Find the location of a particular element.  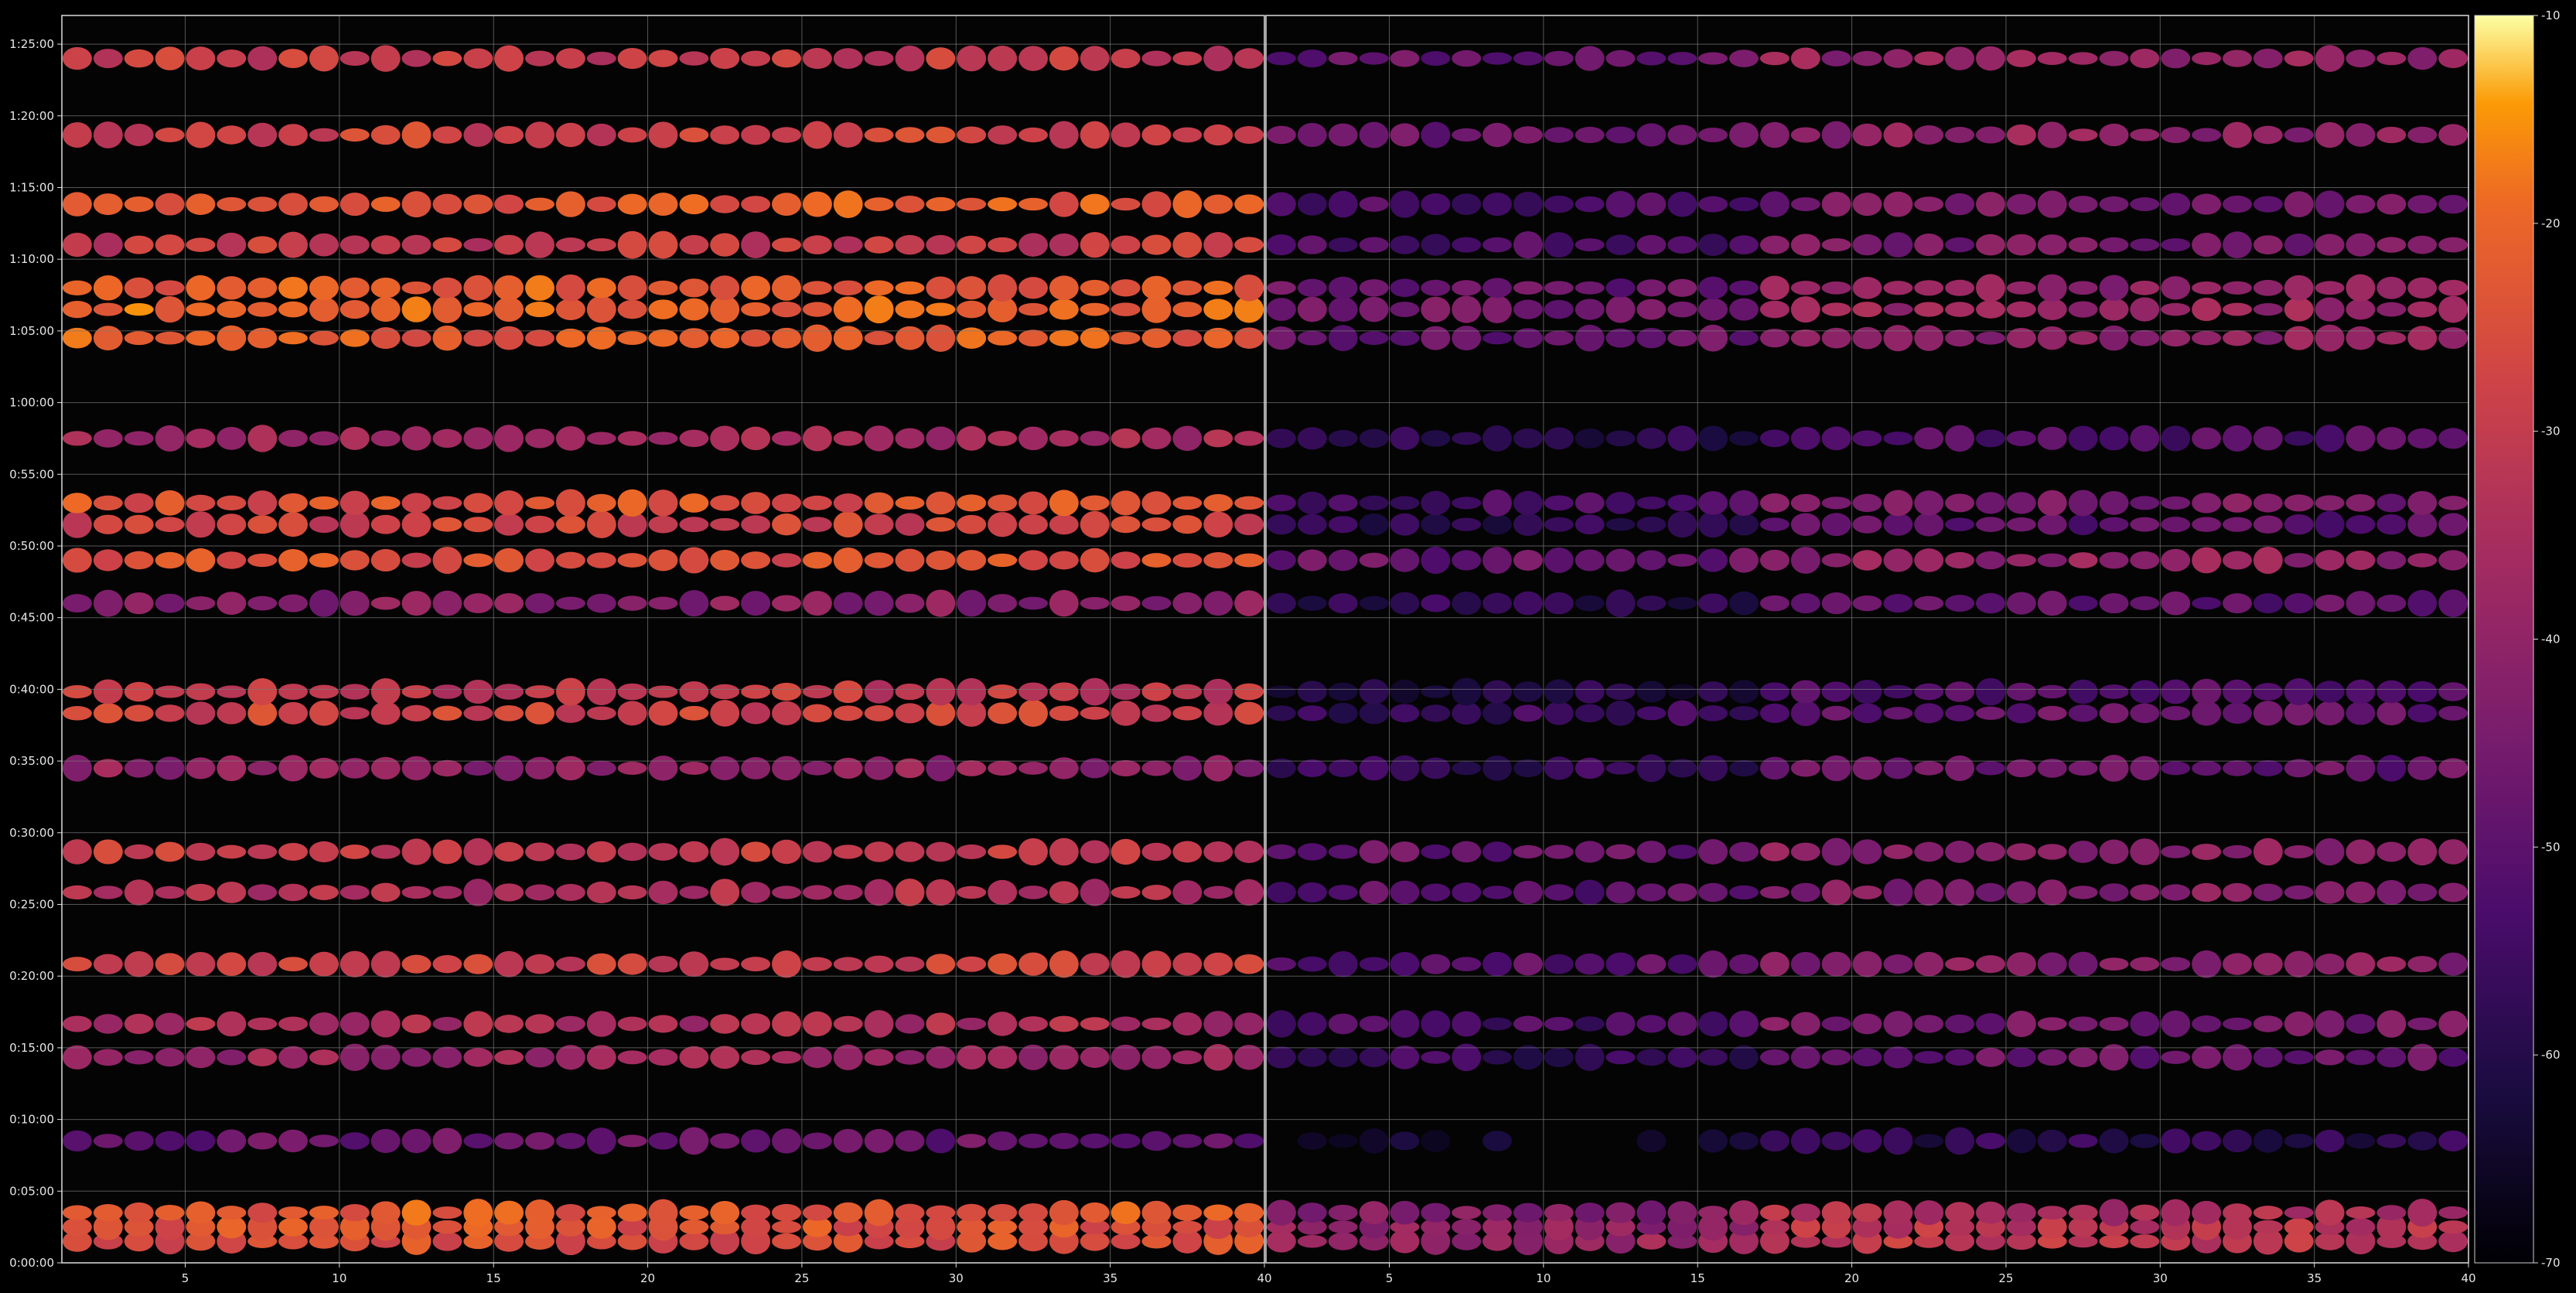

y-tick-label: 0:40:00 is located at coordinates (32, 689).